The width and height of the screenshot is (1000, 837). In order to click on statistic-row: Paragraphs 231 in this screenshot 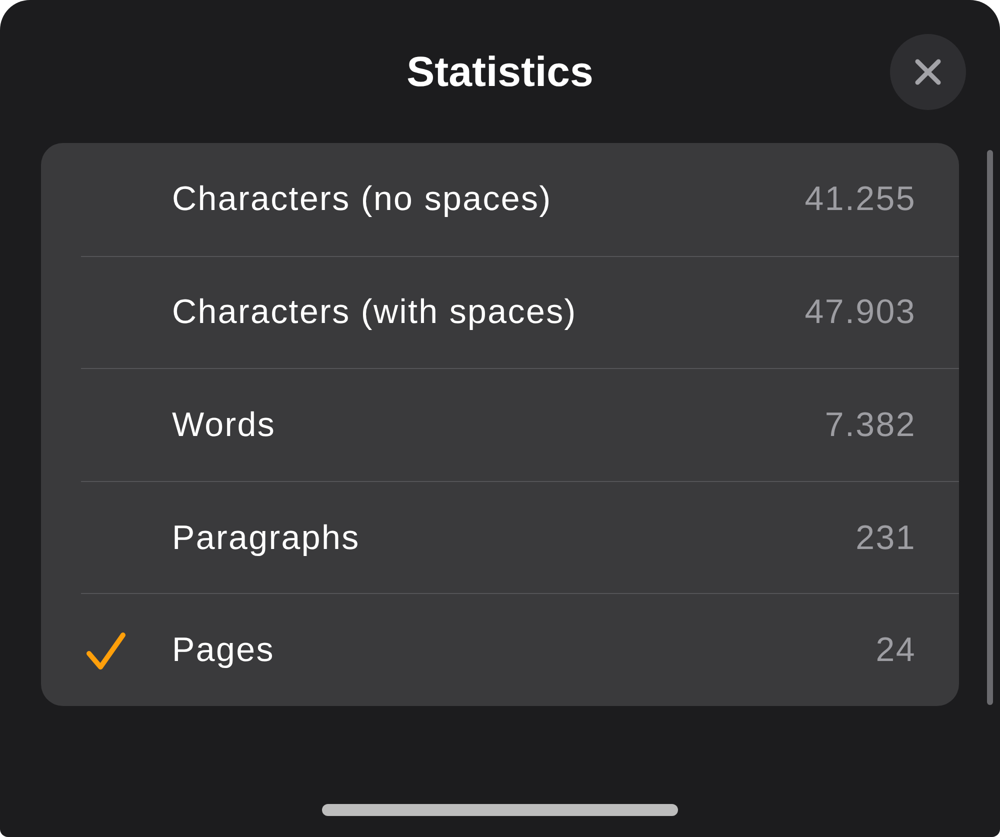, I will do `click(520, 537)`.